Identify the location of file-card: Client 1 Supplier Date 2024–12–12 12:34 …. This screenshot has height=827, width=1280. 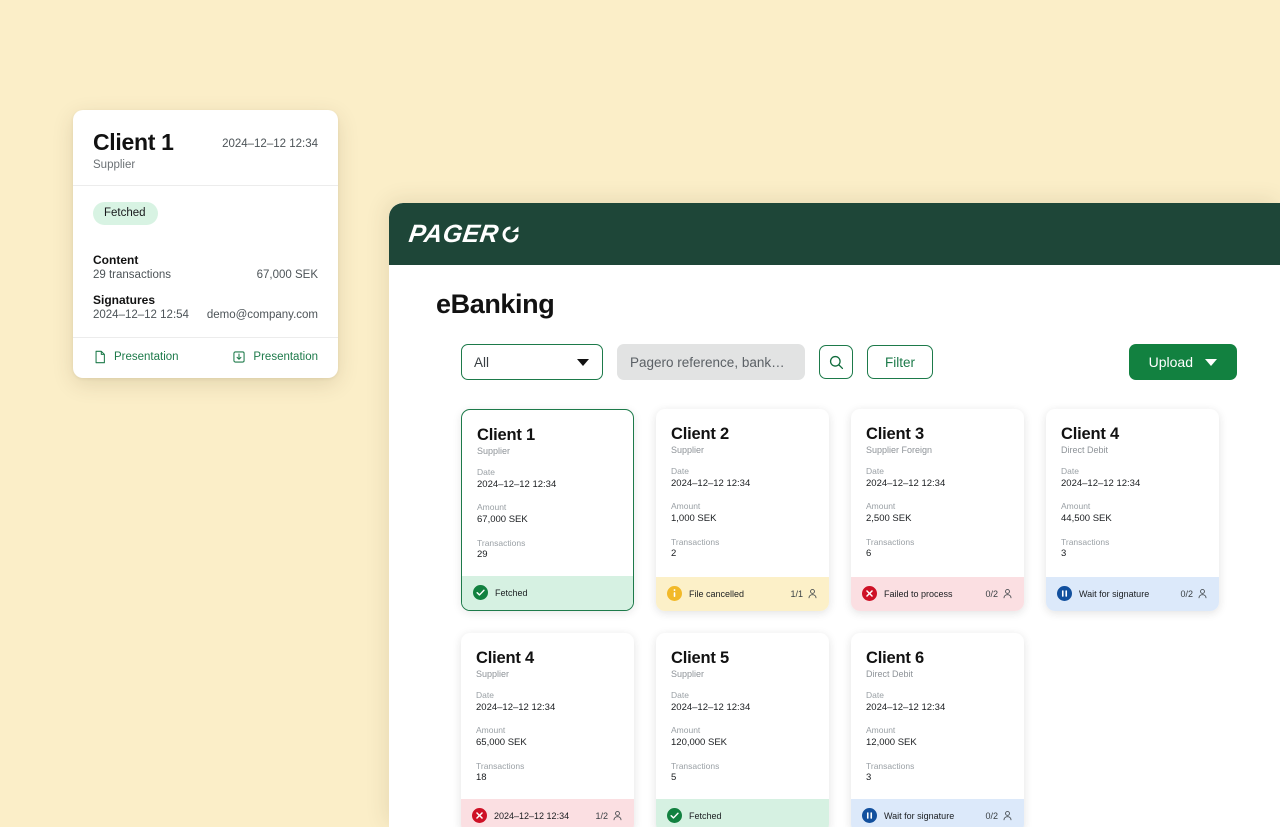
(547, 510).